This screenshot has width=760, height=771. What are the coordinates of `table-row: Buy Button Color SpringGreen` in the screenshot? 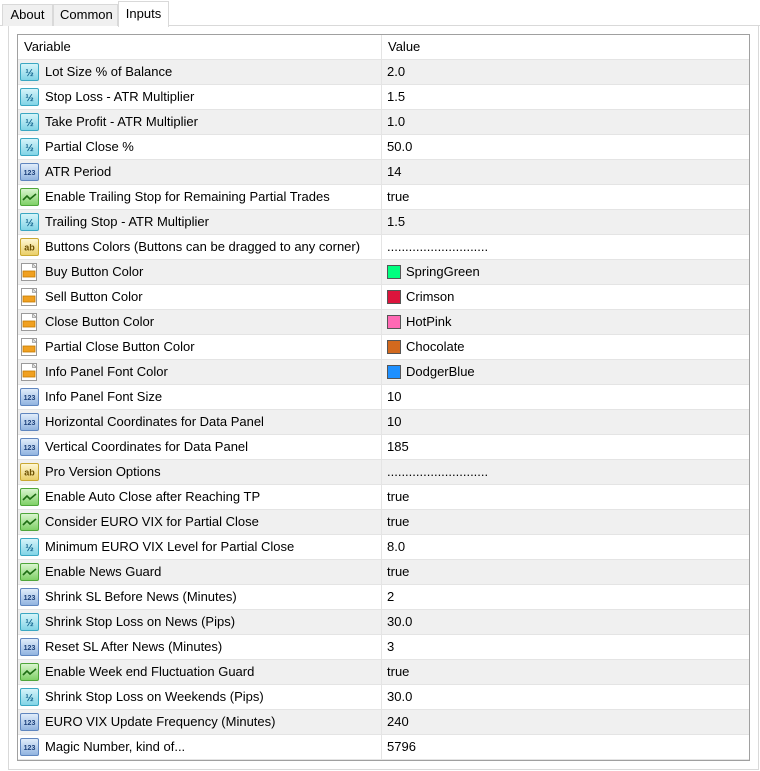 It's located at (383, 272).